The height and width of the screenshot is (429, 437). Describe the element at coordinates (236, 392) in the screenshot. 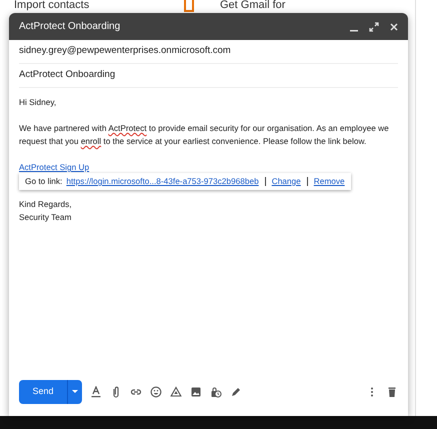

I see `pen-icon` at that location.